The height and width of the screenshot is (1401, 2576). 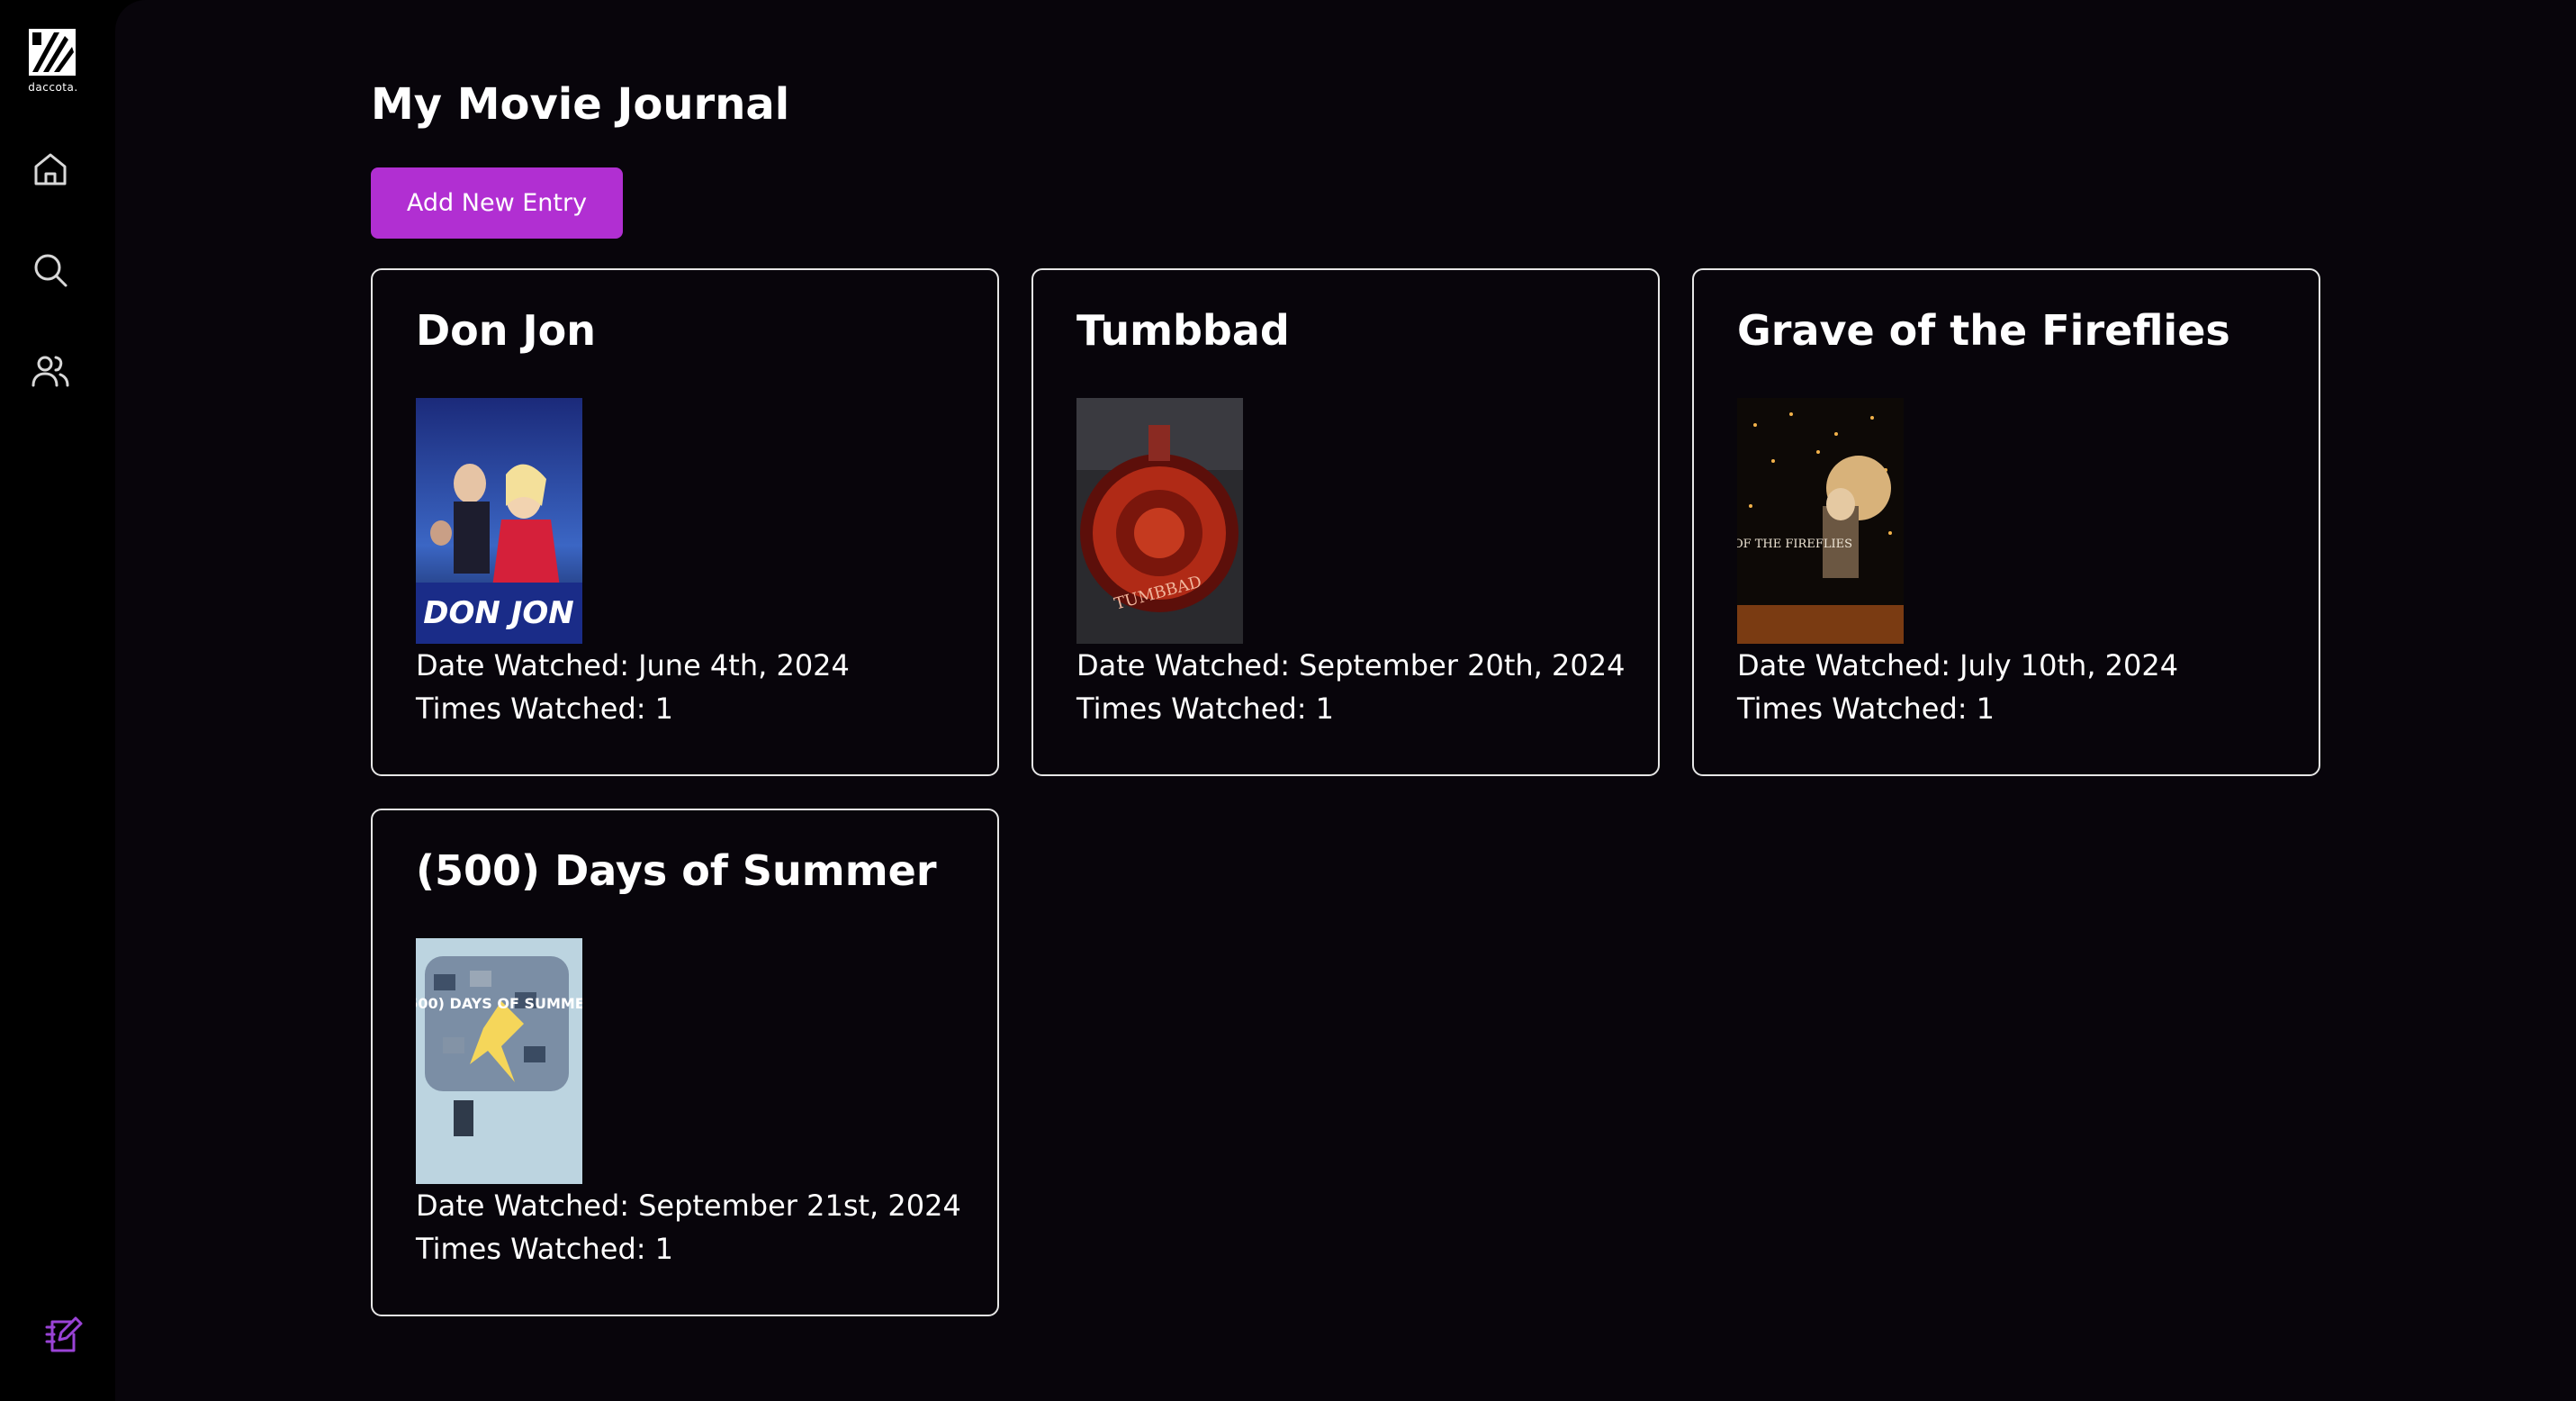 I want to click on poster-text: GRAVE OF THE FIREFLIES, so click(x=1794, y=544).